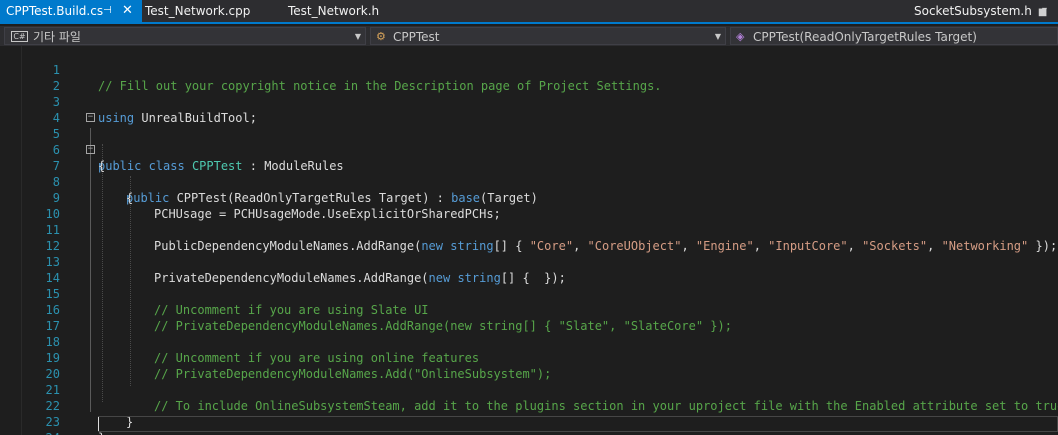 The width and height of the screenshot is (1058, 435). What do you see at coordinates (529, 181) in the screenshot?
I see `code-line: 8 {` at bounding box center [529, 181].